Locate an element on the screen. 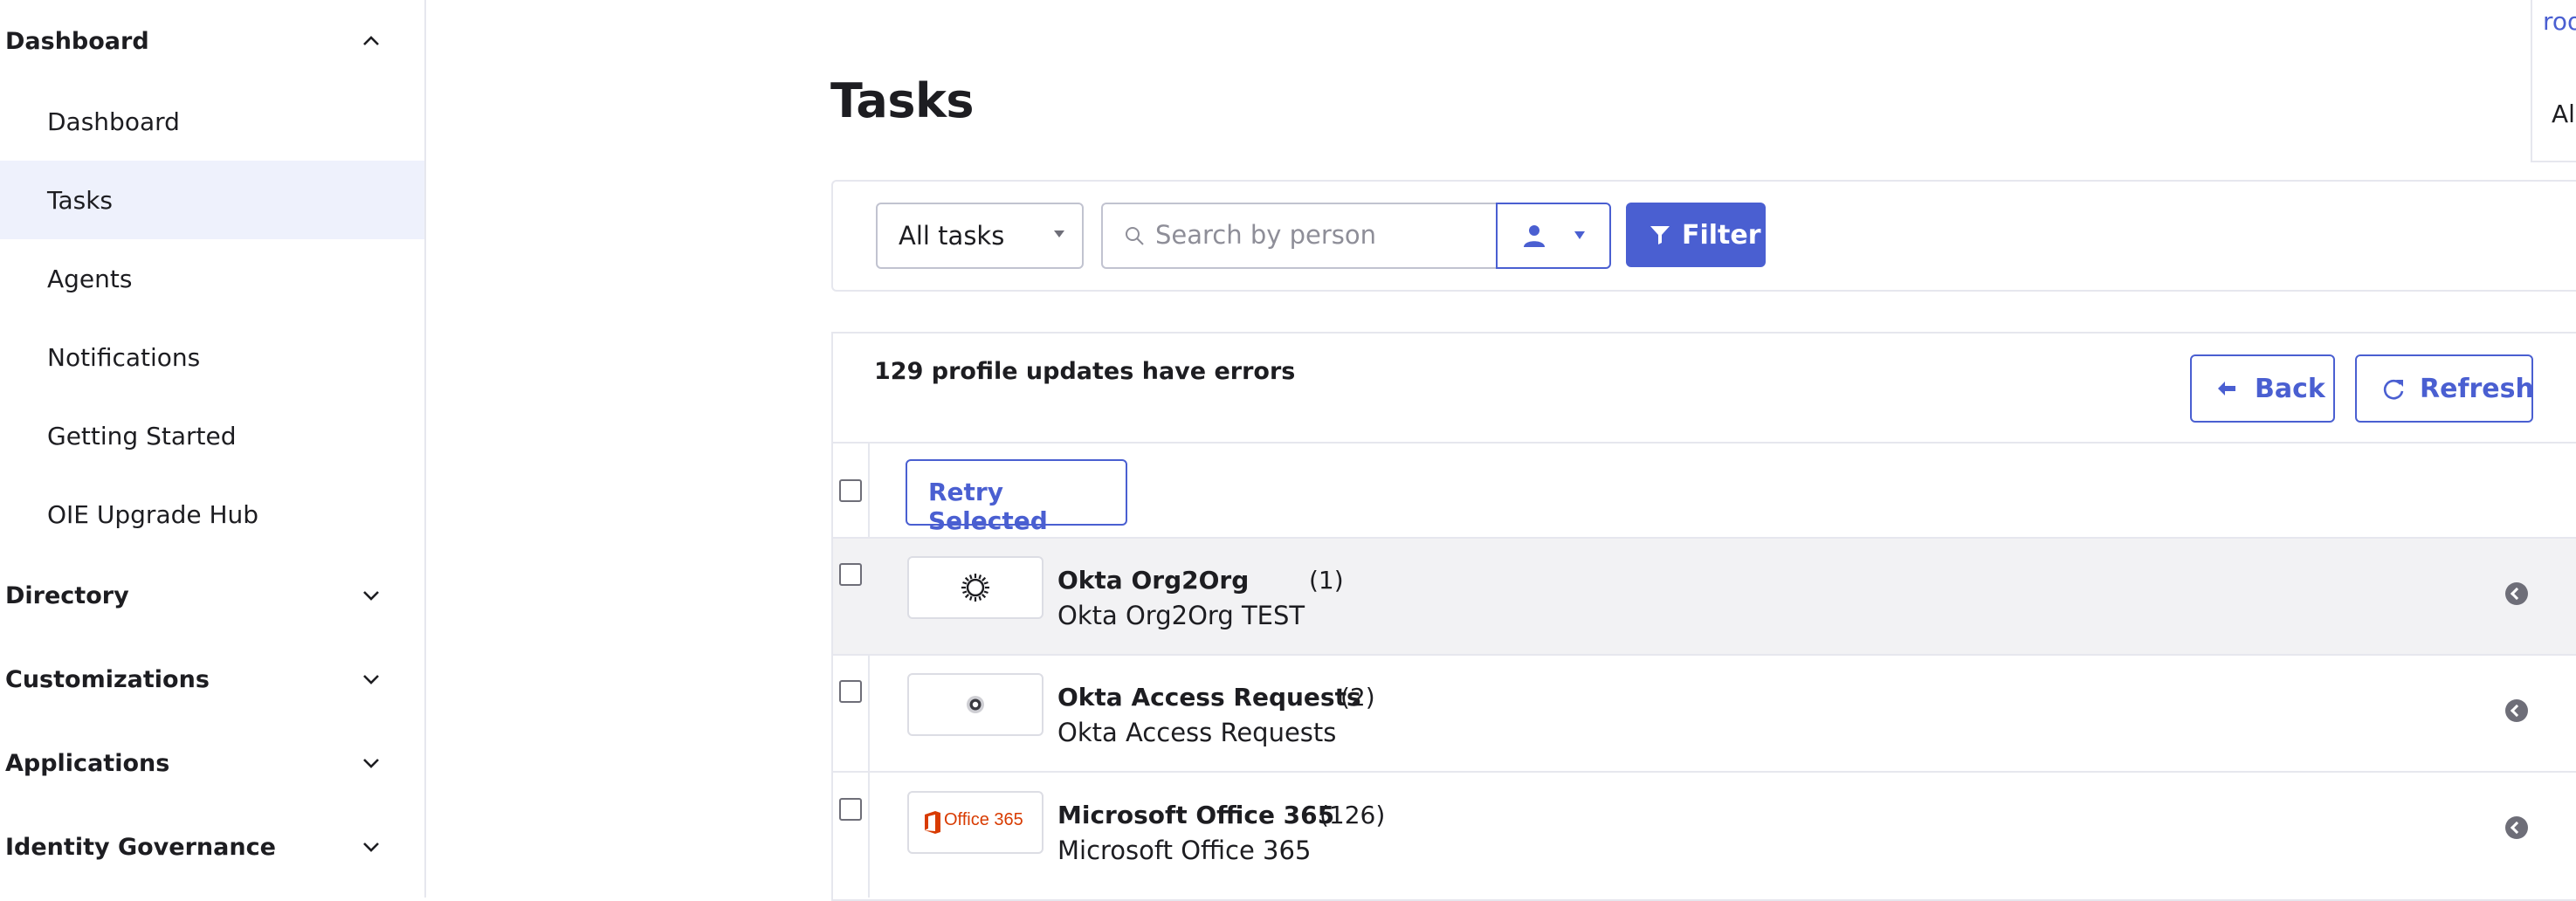  back-button: Back is located at coordinates (2262, 388).